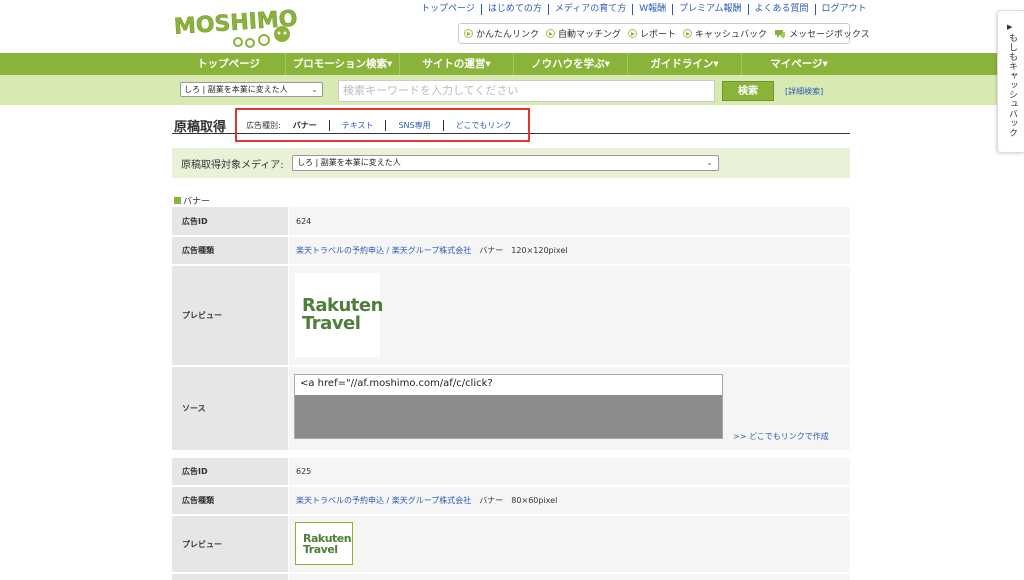  Describe the element at coordinates (711, 9) in the screenshot. I see `top-link-premium-reward: プレミアム報酬` at that location.